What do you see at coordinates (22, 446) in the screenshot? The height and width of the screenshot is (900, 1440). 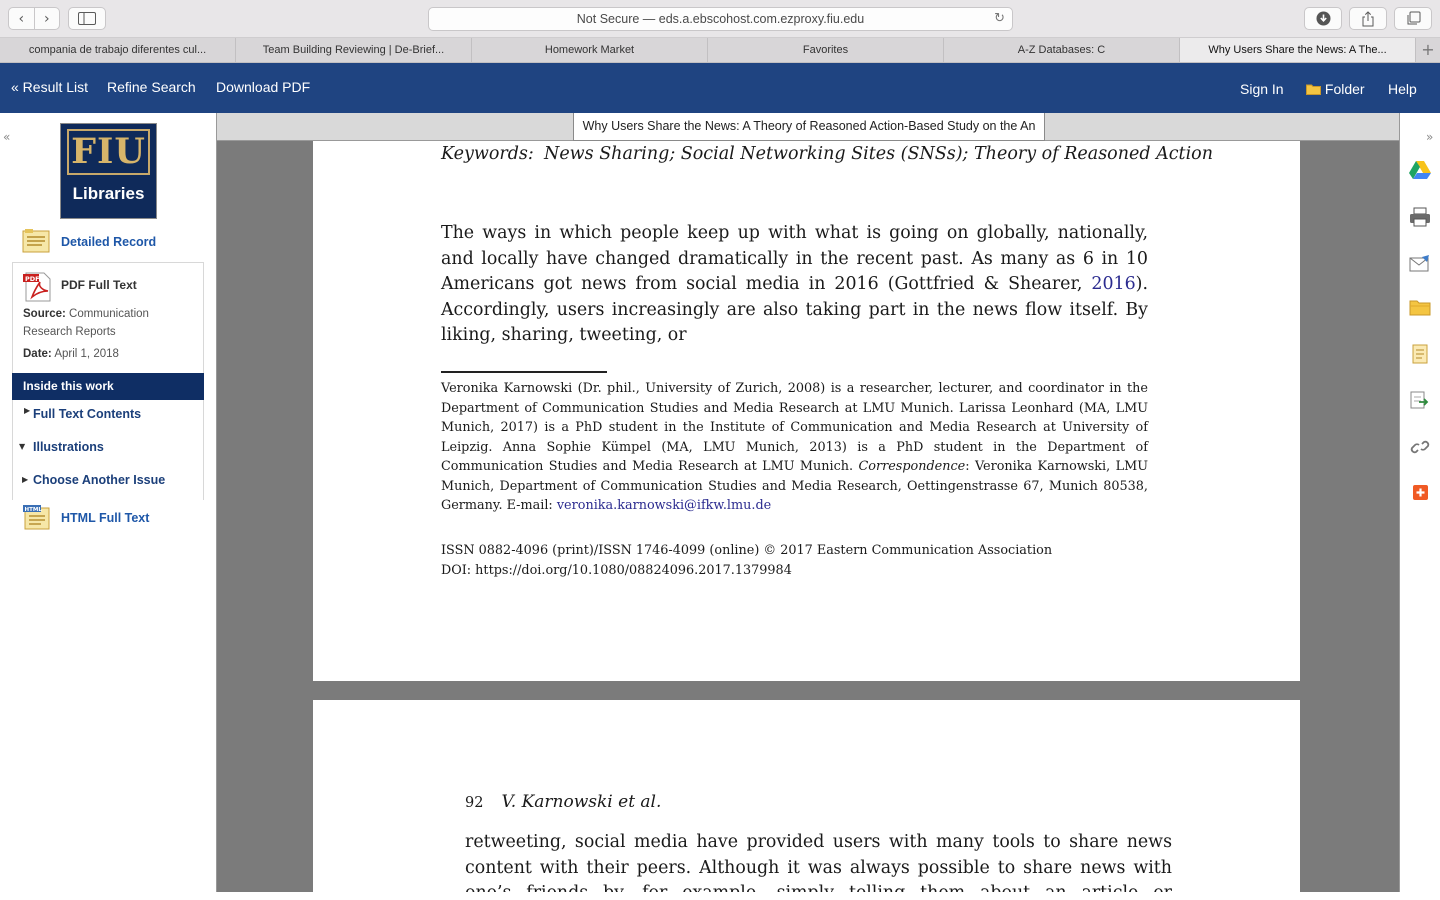 I see `collapse-triangle-icon: ▼` at bounding box center [22, 446].